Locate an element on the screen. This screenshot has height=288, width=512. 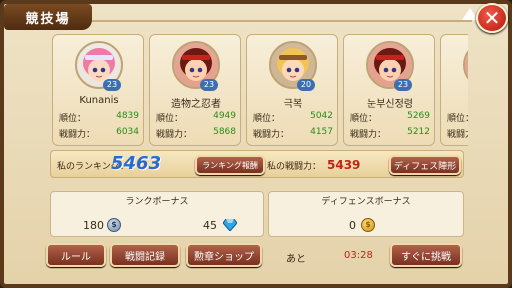
defense-bonus-coins: 0 is located at coordinates (352, 225).